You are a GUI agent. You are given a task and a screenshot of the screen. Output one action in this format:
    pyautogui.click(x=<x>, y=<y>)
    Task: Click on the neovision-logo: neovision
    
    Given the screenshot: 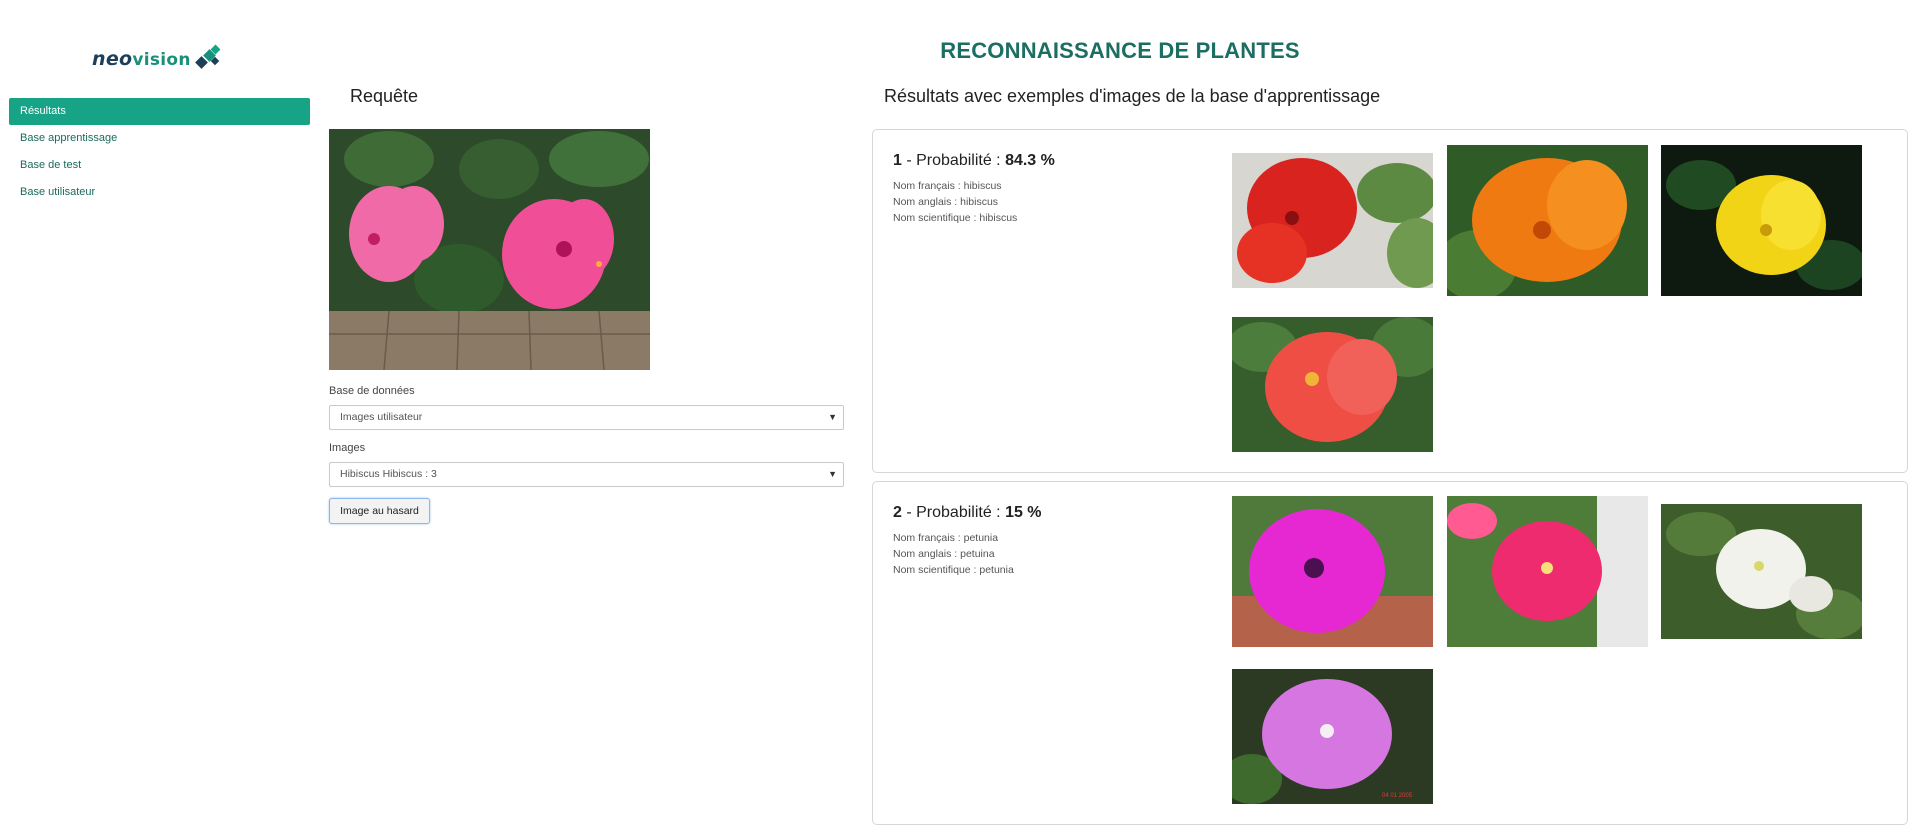 What is the action you would take?
    pyautogui.click(x=157, y=59)
    